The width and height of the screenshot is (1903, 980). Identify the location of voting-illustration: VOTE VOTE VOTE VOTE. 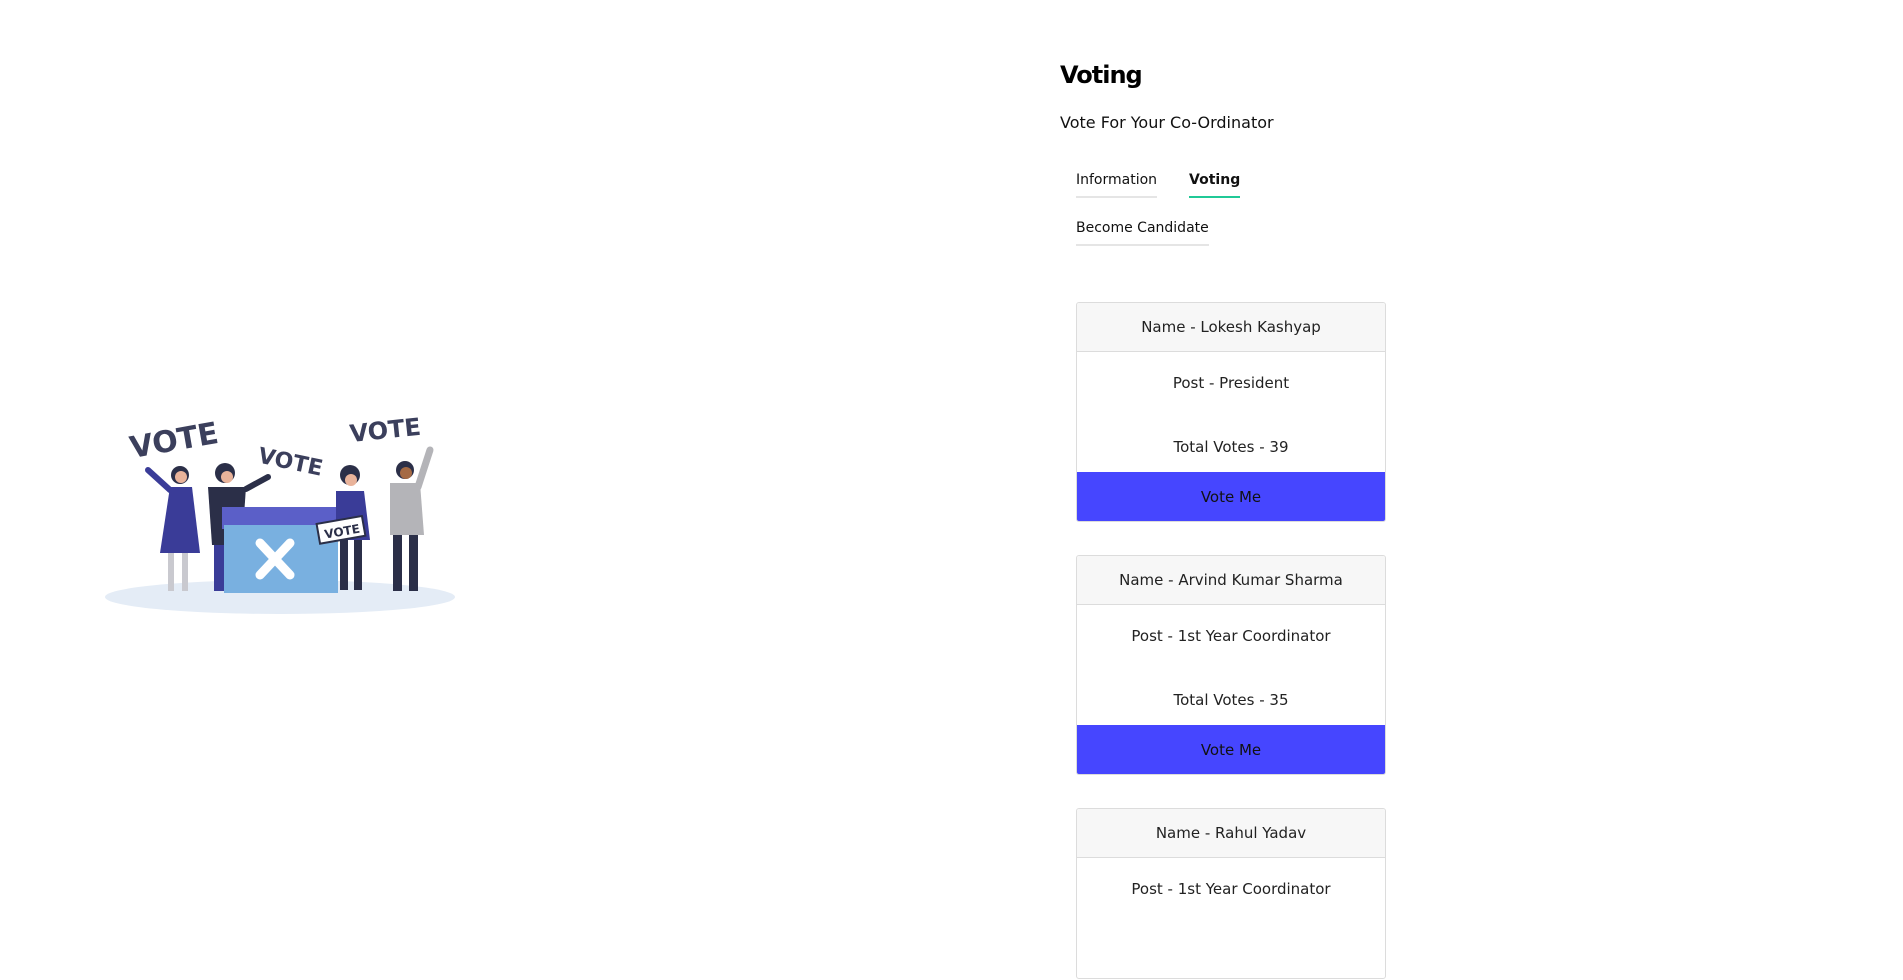
(280, 513).